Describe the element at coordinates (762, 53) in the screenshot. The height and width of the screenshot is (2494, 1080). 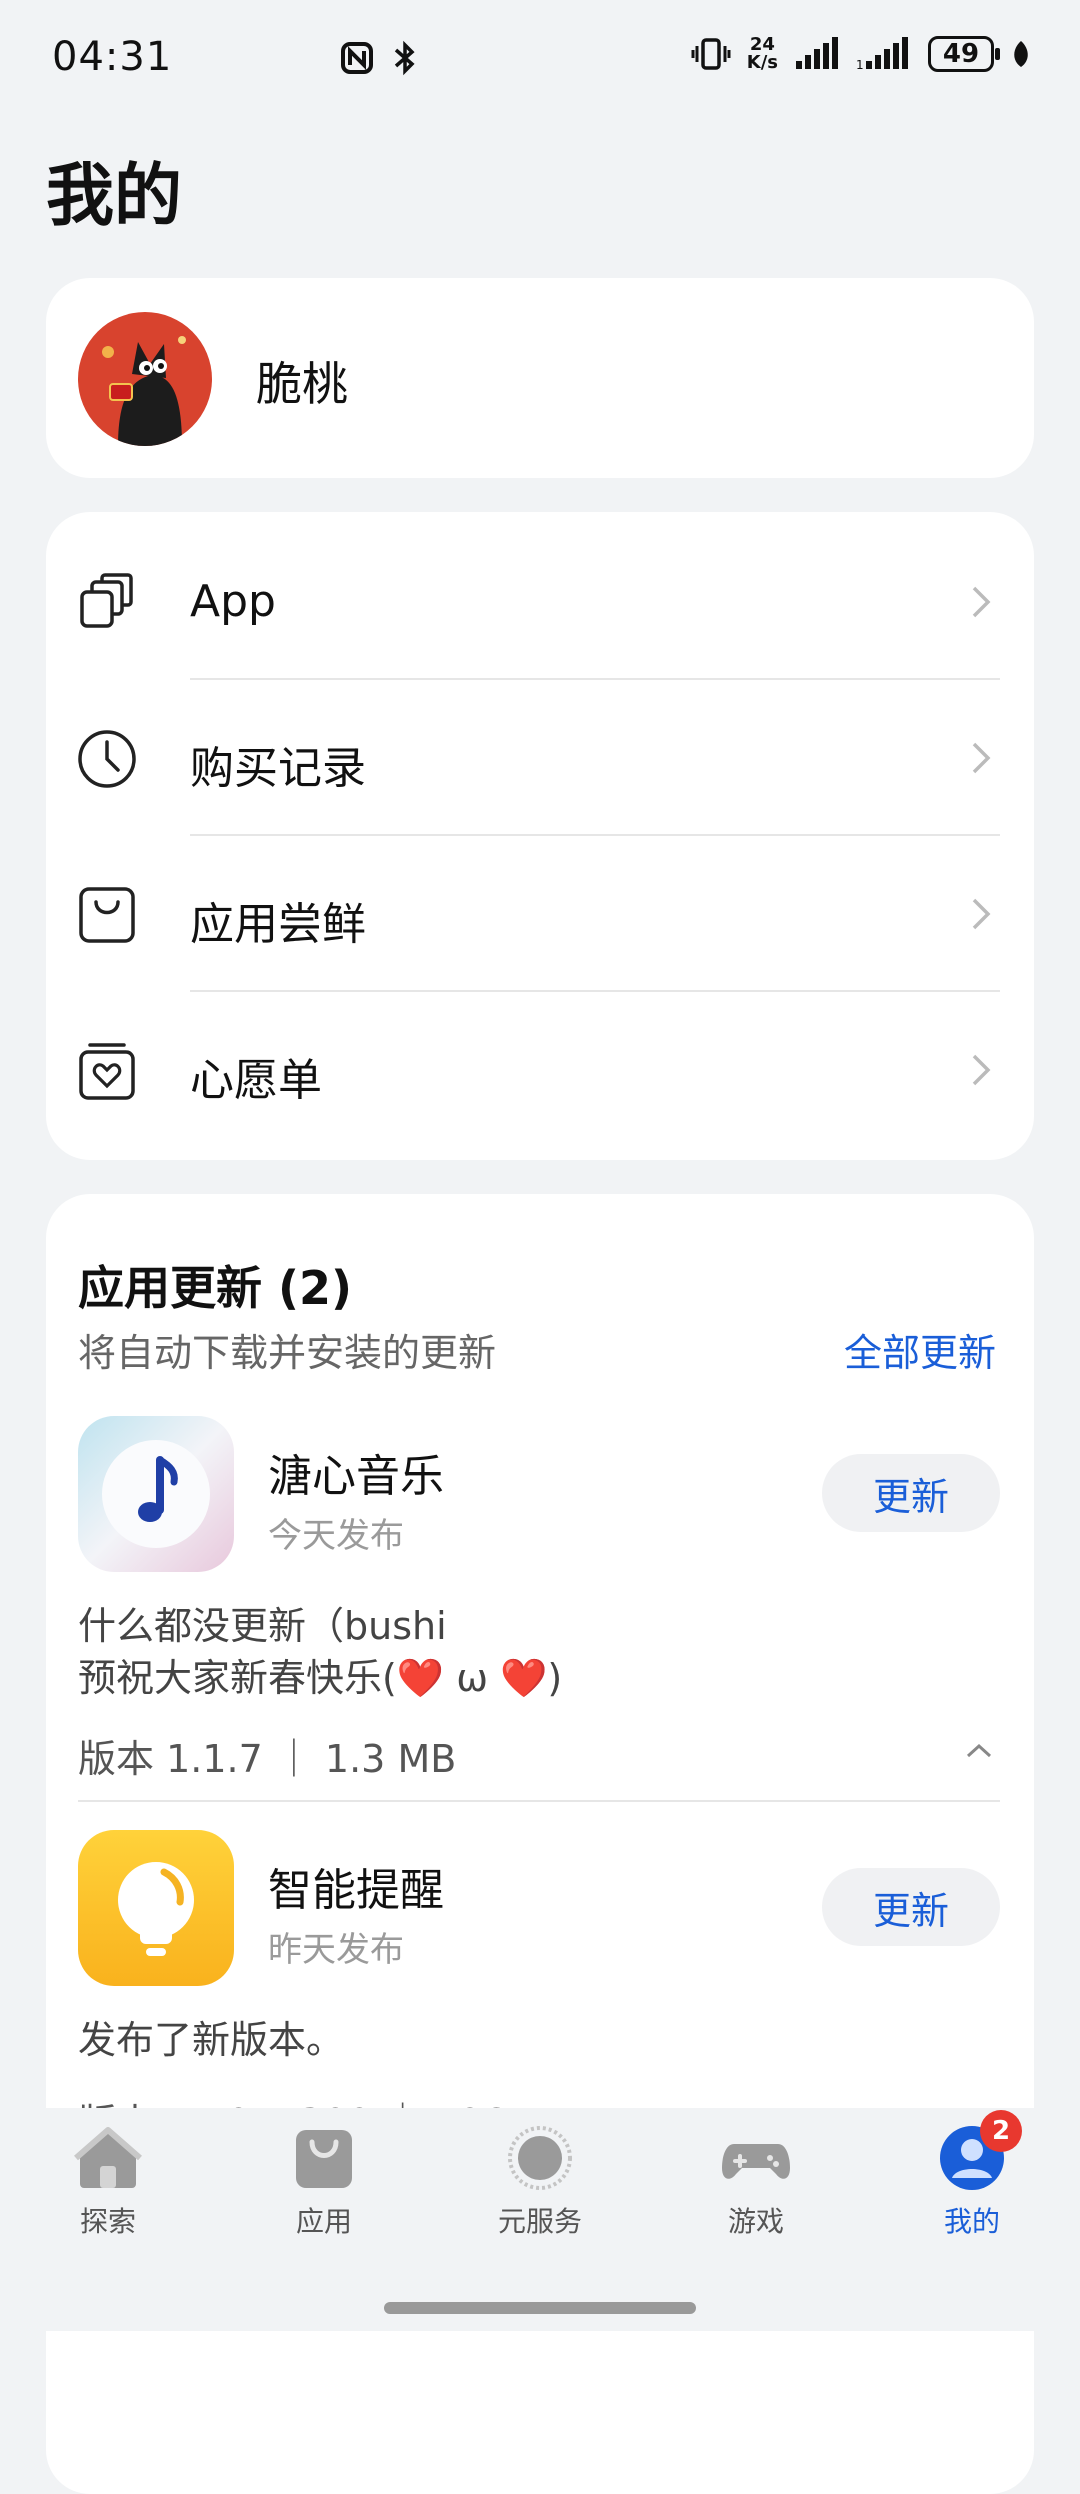
I see `net-speed: 24 K/s` at that location.